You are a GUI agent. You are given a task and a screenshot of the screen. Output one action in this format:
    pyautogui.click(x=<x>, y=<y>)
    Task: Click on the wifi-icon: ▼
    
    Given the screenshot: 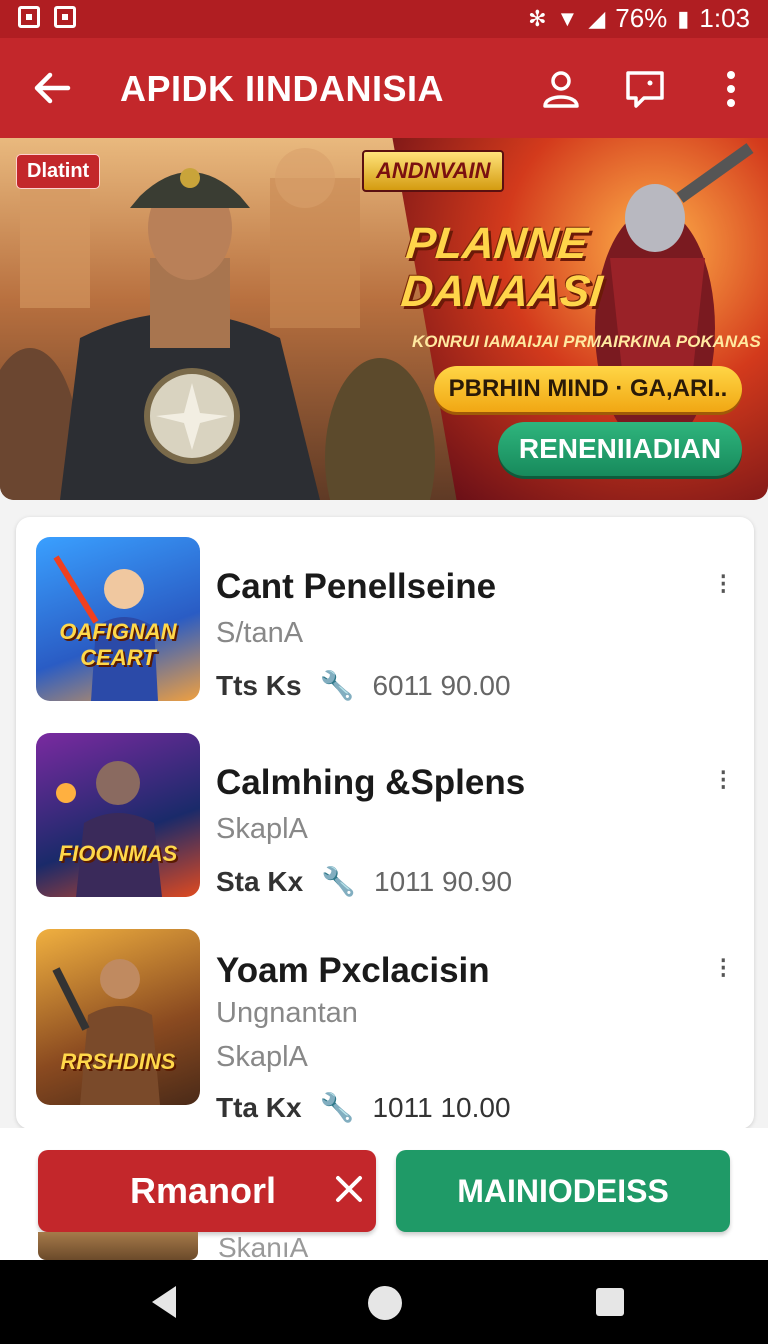 What is the action you would take?
    pyautogui.click(x=567, y=18)
    